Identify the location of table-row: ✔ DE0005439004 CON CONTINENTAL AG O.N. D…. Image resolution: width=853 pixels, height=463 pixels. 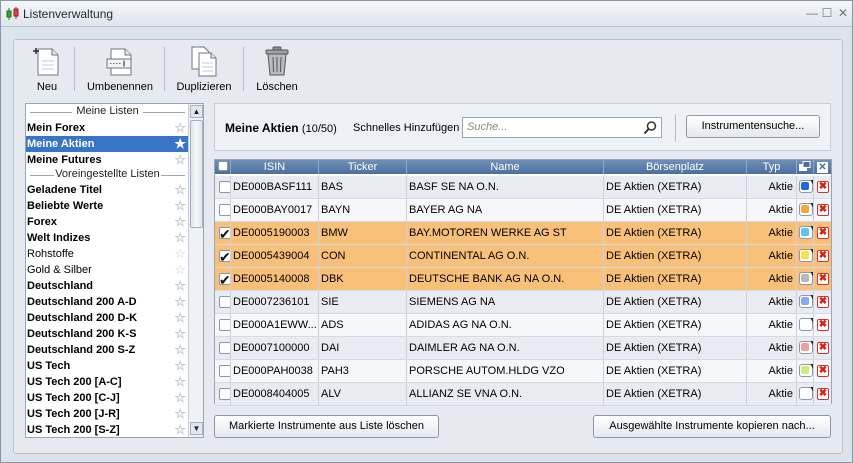
(523, 256).